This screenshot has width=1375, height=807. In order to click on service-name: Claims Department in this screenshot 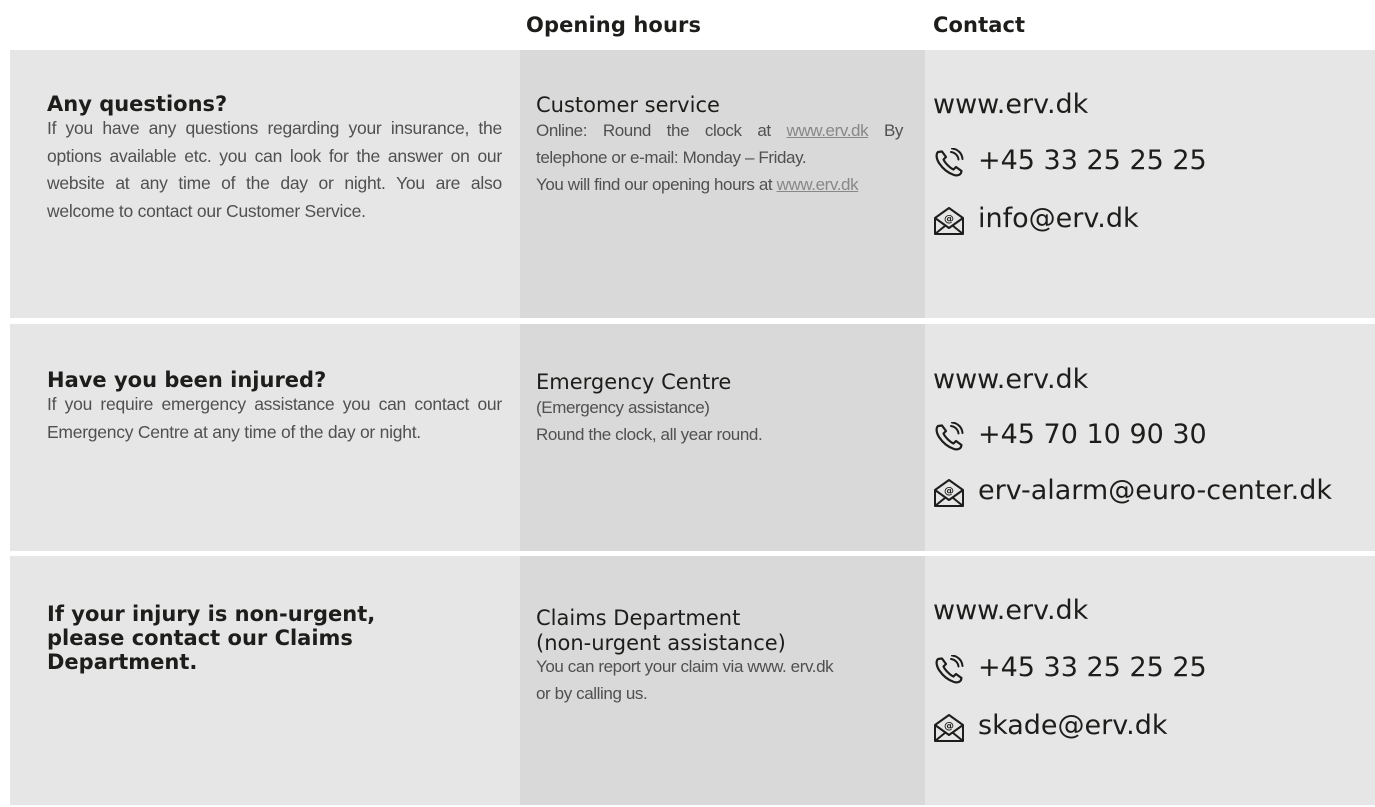, I will do `click(638, 618)`.